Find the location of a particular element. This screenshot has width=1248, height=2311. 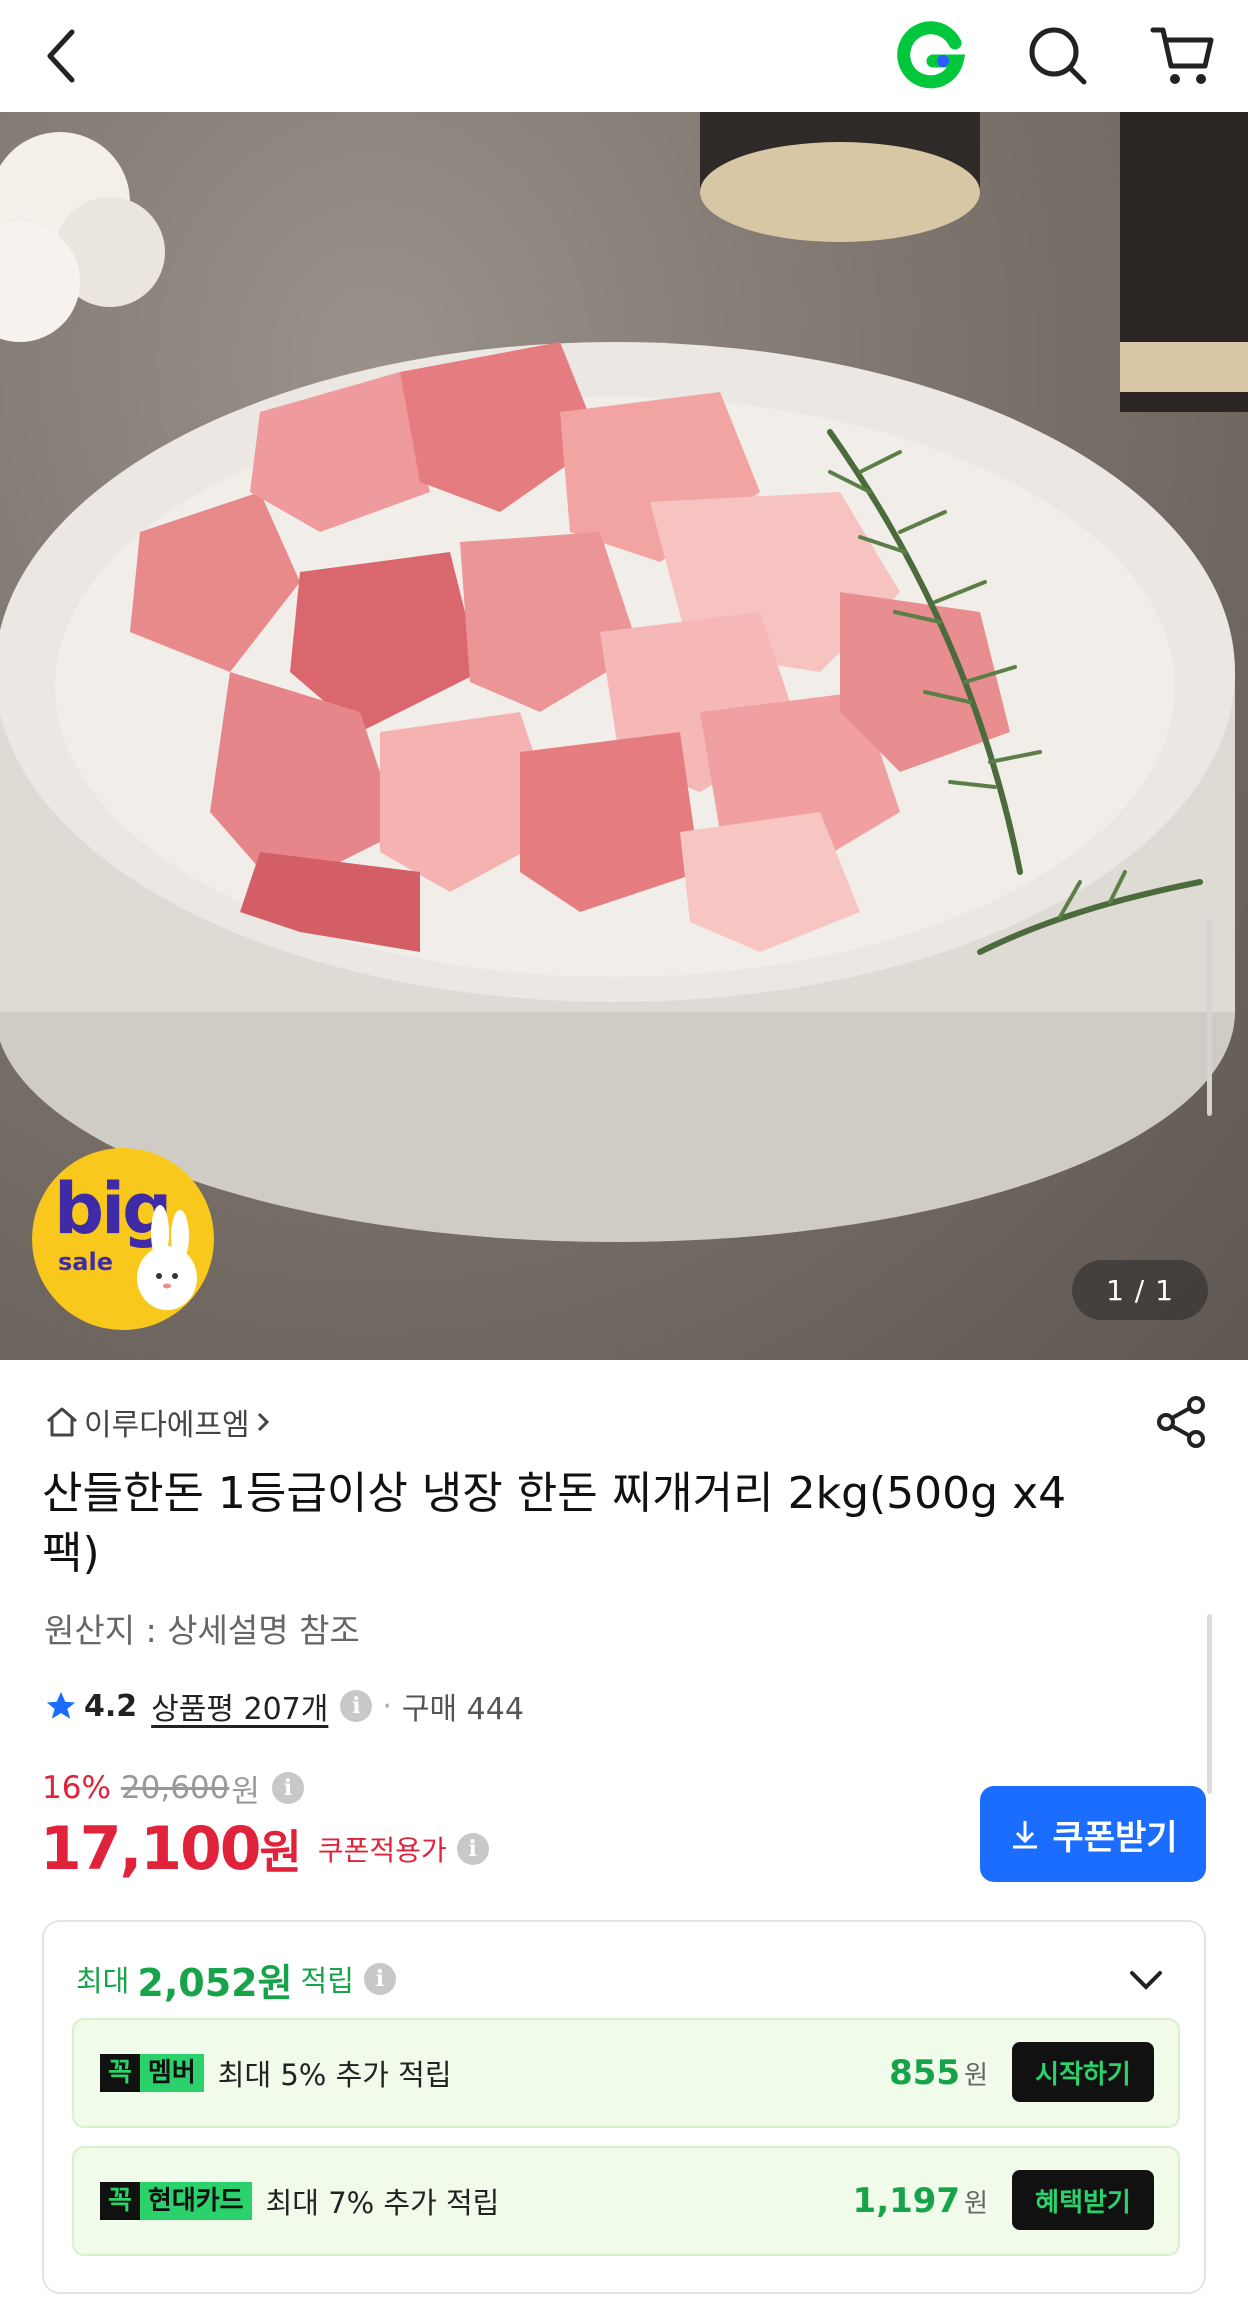

sale-price-row: 17,100 원 쿠폰적용가 i is located at coordinates (264, 1849).